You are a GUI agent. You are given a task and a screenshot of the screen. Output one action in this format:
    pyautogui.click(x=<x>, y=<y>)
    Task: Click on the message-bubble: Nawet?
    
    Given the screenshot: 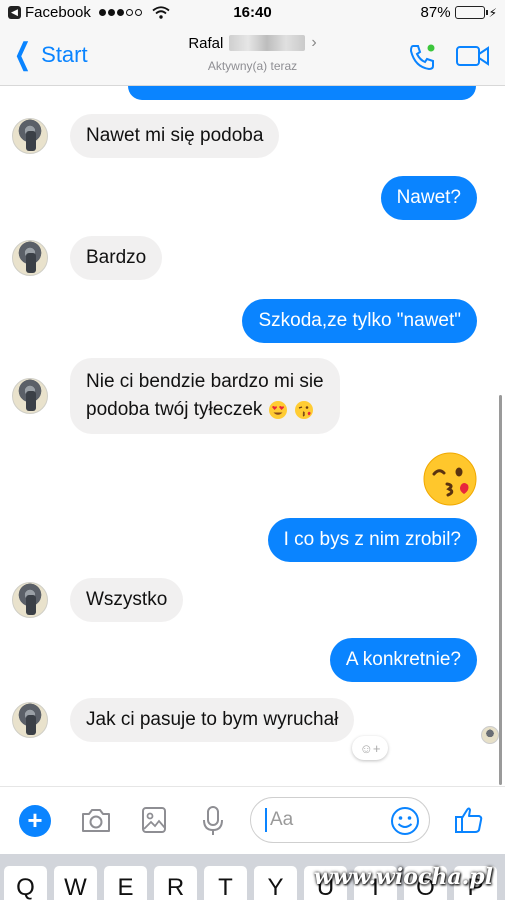 What is the action you would take?
    pyautogui.click(x=428, y=198)
    